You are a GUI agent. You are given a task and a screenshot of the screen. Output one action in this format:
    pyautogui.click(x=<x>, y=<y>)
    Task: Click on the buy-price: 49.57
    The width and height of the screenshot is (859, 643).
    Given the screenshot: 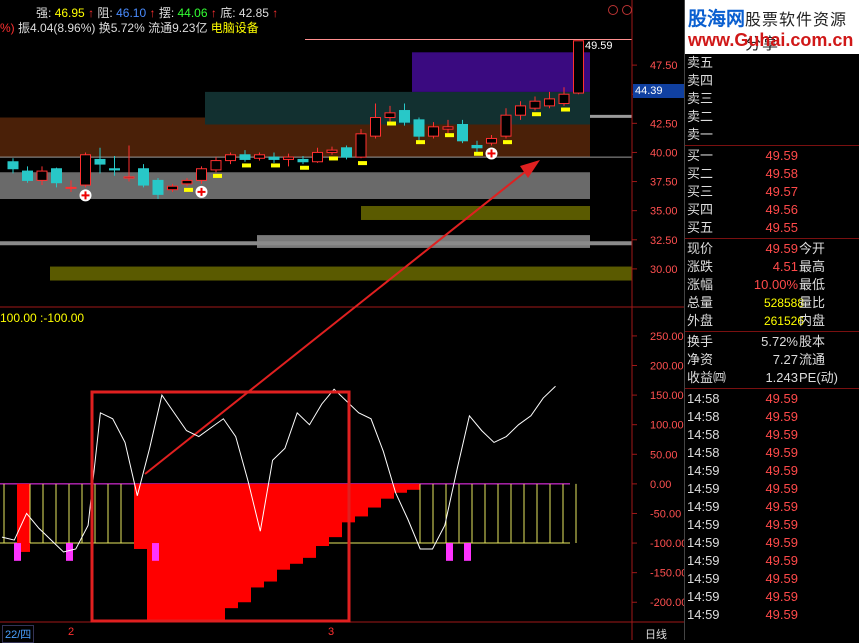 What is the action you would take?
    pyautogui.click(x=781, y=191)
    